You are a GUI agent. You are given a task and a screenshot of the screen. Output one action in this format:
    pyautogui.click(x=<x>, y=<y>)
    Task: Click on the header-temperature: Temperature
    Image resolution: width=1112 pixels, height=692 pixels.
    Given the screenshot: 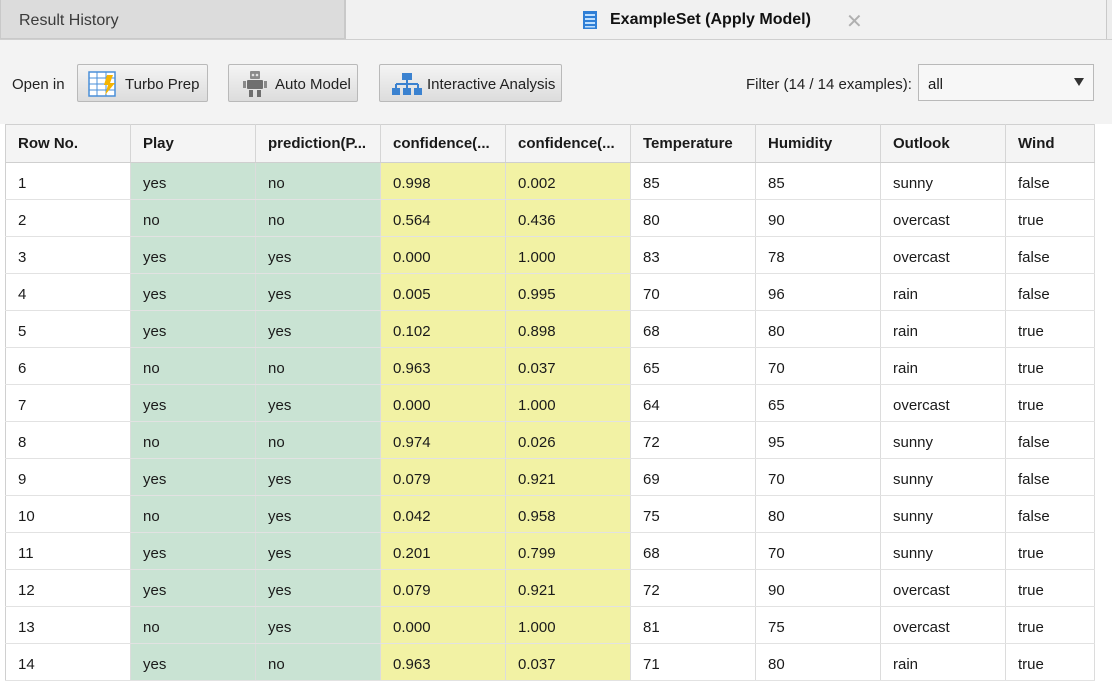 What is the action you would take?
    pyautogui.click(x=693, y=143)
    